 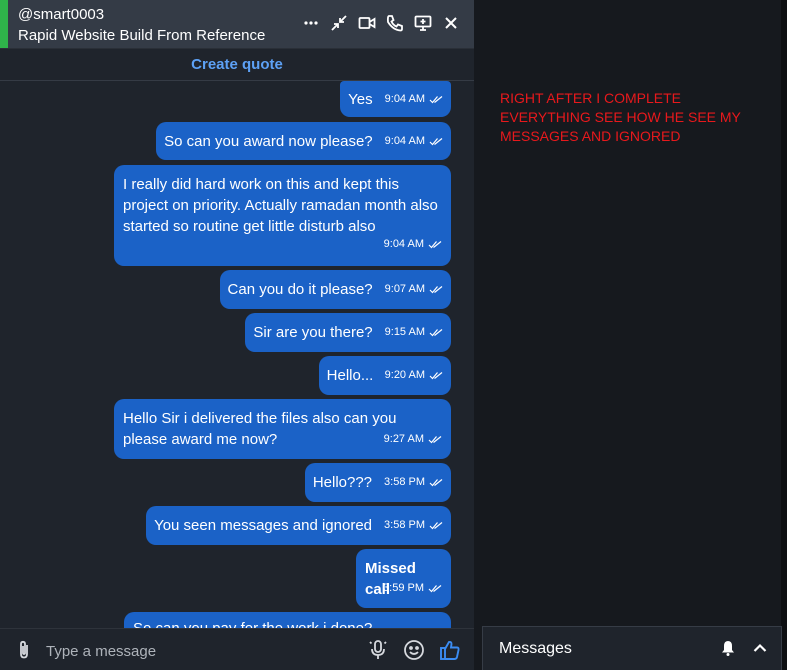 What do you see at coordinates (311, 23) in the screenshot?
I see `more-icon` at bounding box center [311, 23].